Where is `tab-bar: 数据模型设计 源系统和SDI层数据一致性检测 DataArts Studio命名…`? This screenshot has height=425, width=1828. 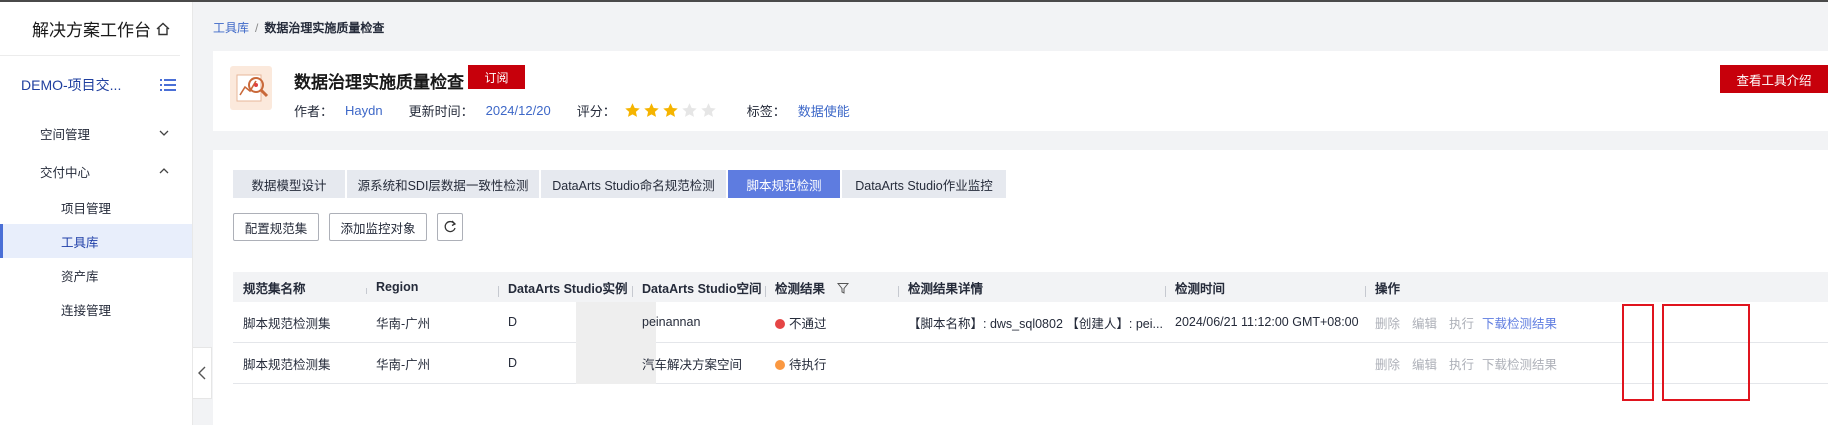 tab-bar: 数据模型设计 源系统和SDI层数据一致性检测 DataArts Studio命名… is located at coordinates (620, 184).